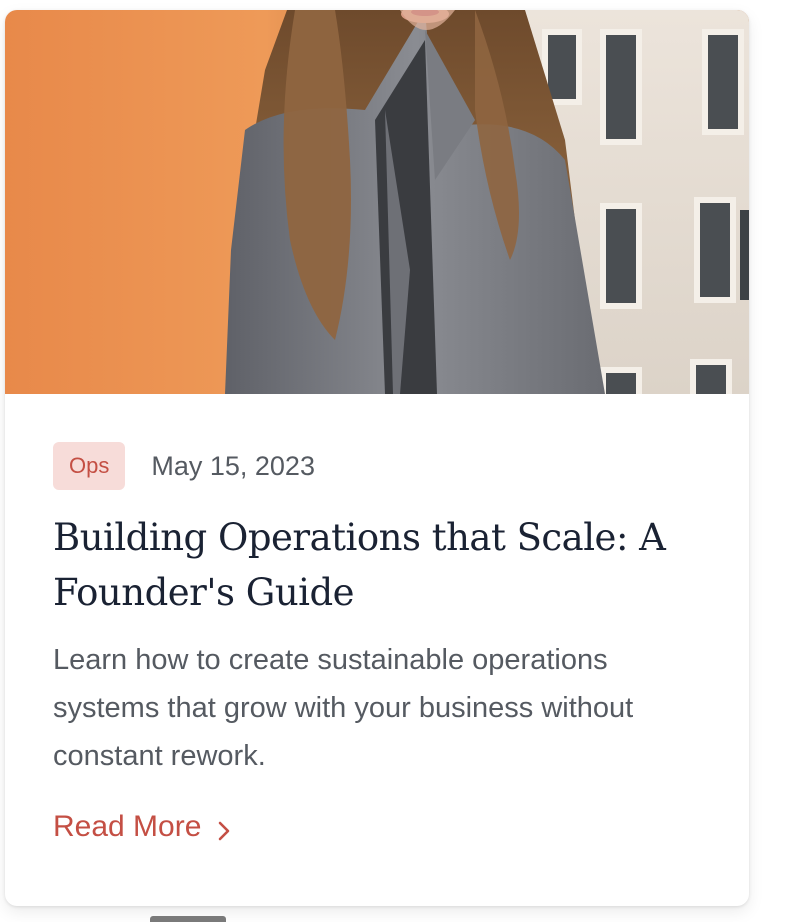 This screenshot has width=806, height=922. I want to click on post-date: May 15, 2023, so click(233, 465).